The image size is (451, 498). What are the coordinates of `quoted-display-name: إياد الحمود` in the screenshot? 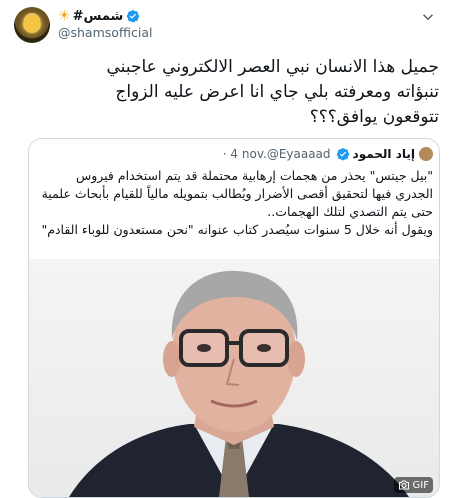 It's located at (383, 154).